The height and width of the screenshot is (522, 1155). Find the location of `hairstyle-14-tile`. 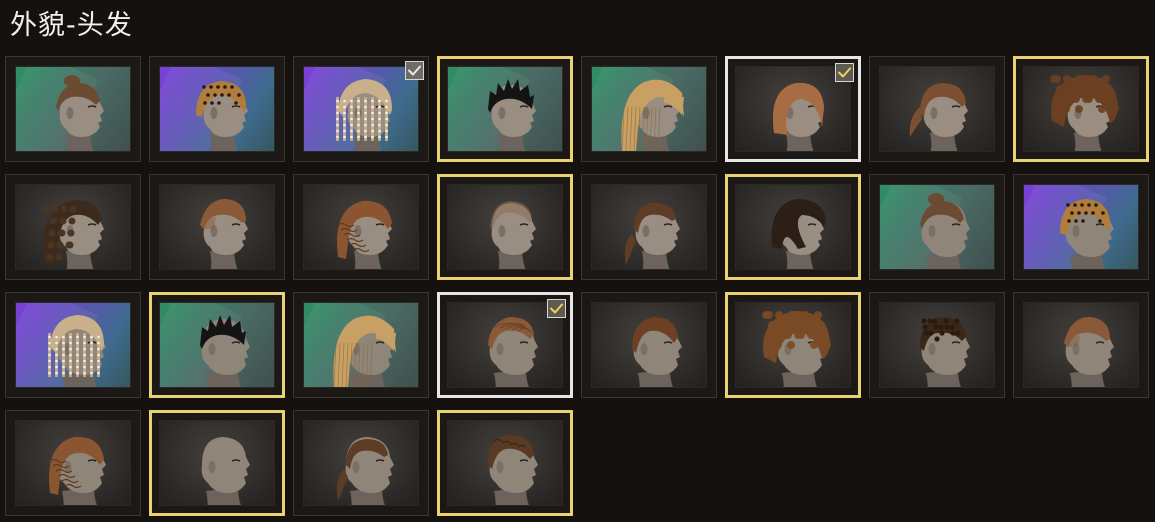

hairstyle-14-tile is located at coordinates (793, 227).